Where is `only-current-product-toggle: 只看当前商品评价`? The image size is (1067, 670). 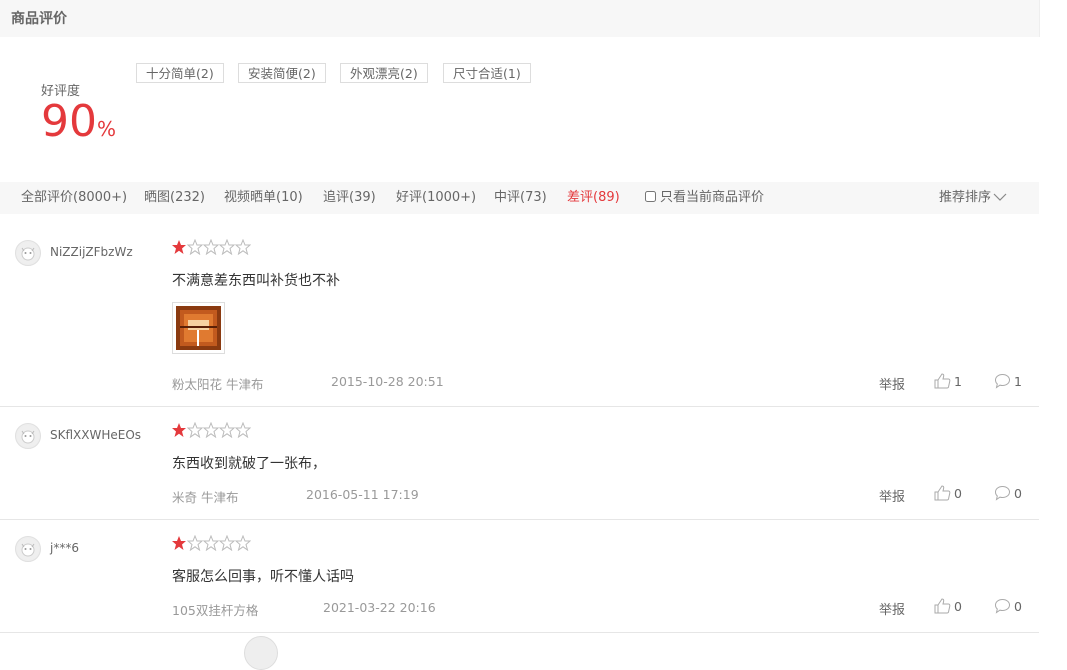
only-current-product-toggle: 只看当前商品评价 is located at coordinates (704, 198).